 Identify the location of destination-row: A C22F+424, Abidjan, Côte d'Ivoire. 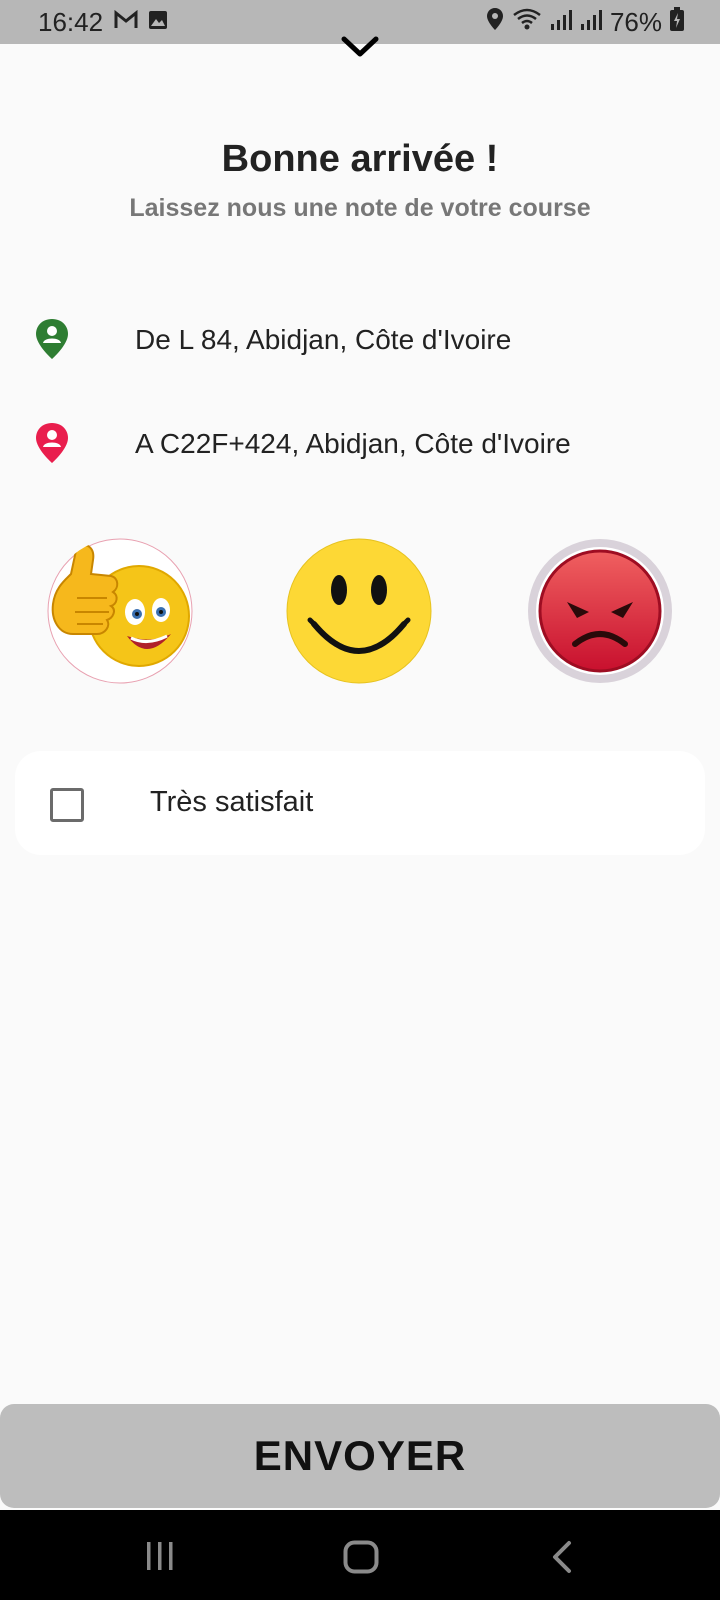
(360, 447).